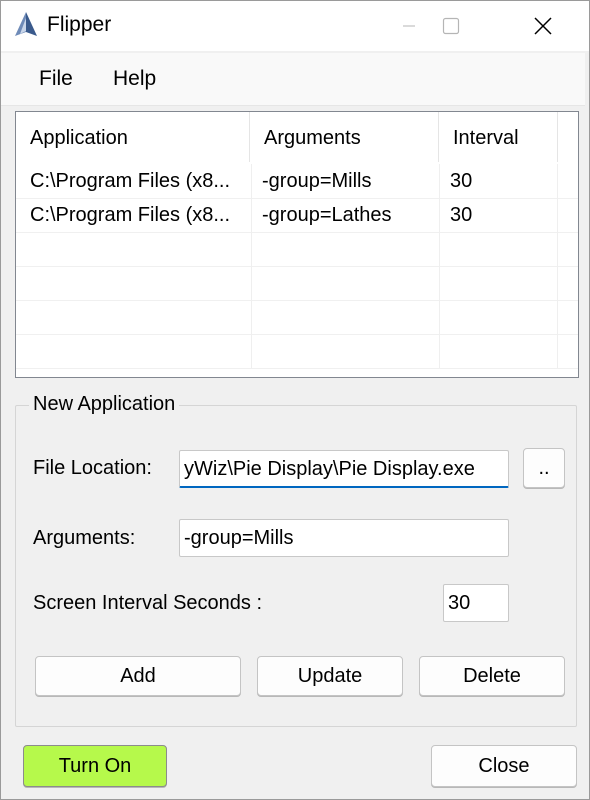 The width and height of the screenshot is (590, 800). What do you see at coordinates (330, 676) in the screenshot?
I see `update-button: Update` at bounding box center [330, 676].